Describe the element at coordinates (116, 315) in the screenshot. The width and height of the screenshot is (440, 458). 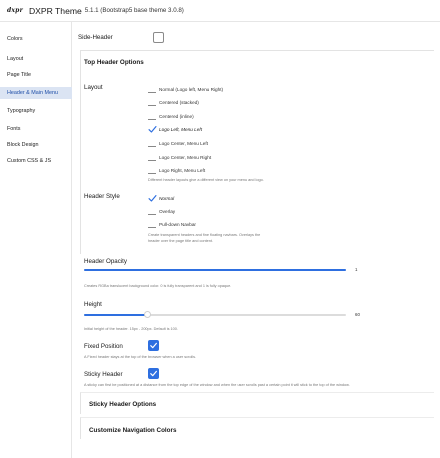
I see `height-slider-fill` at that location.